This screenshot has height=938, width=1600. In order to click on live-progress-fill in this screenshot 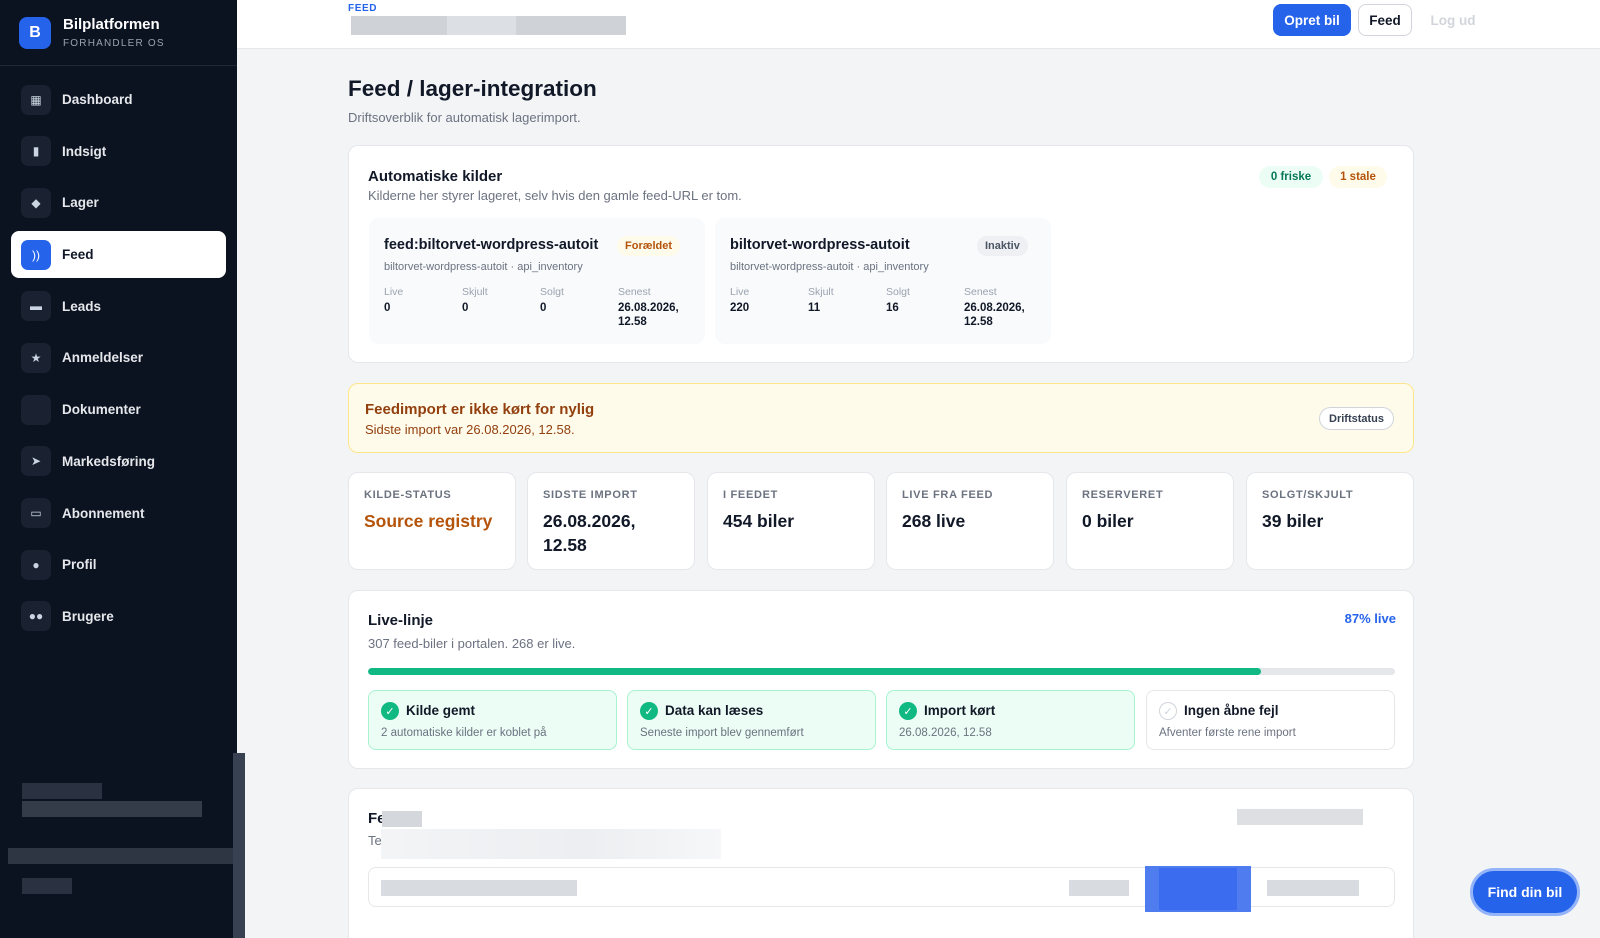, I will do `click(815, 671)`.